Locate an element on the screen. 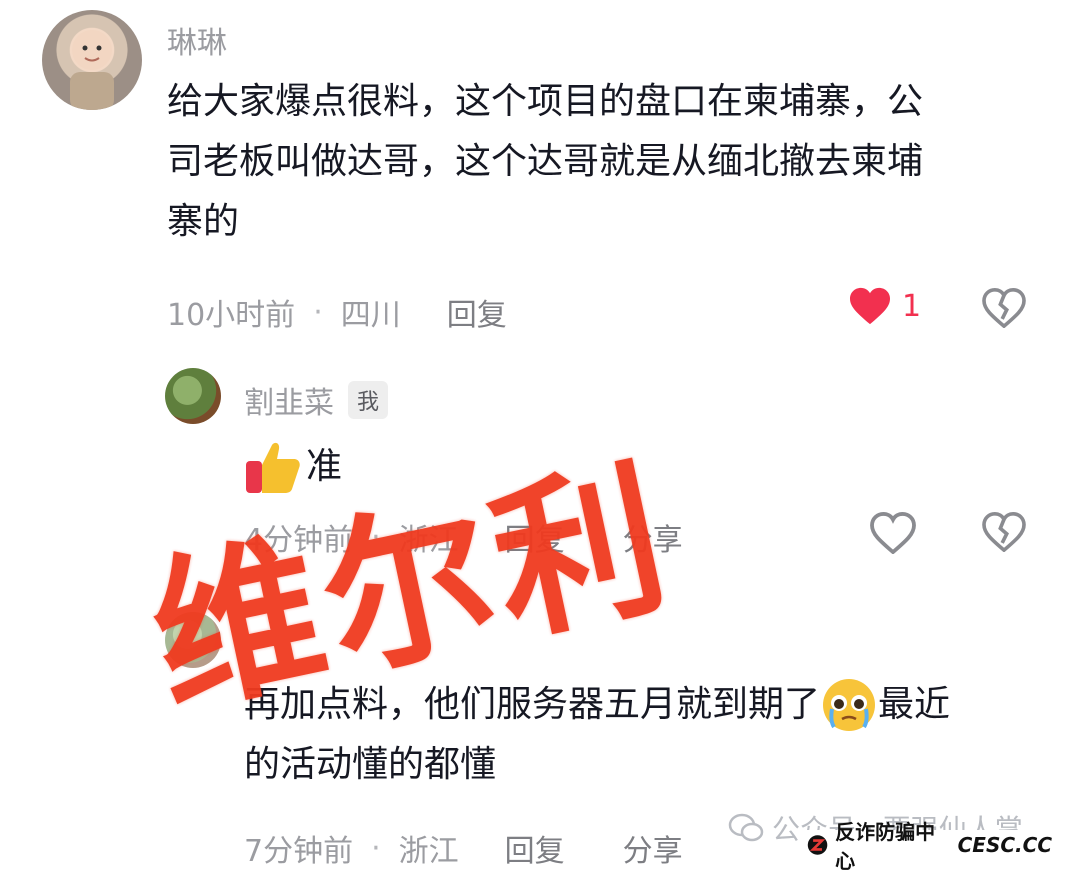 Image resolution: width=1077 pixels, height=874 pixels. comment-line-text: 最近 is located at coordinates (914, 704).